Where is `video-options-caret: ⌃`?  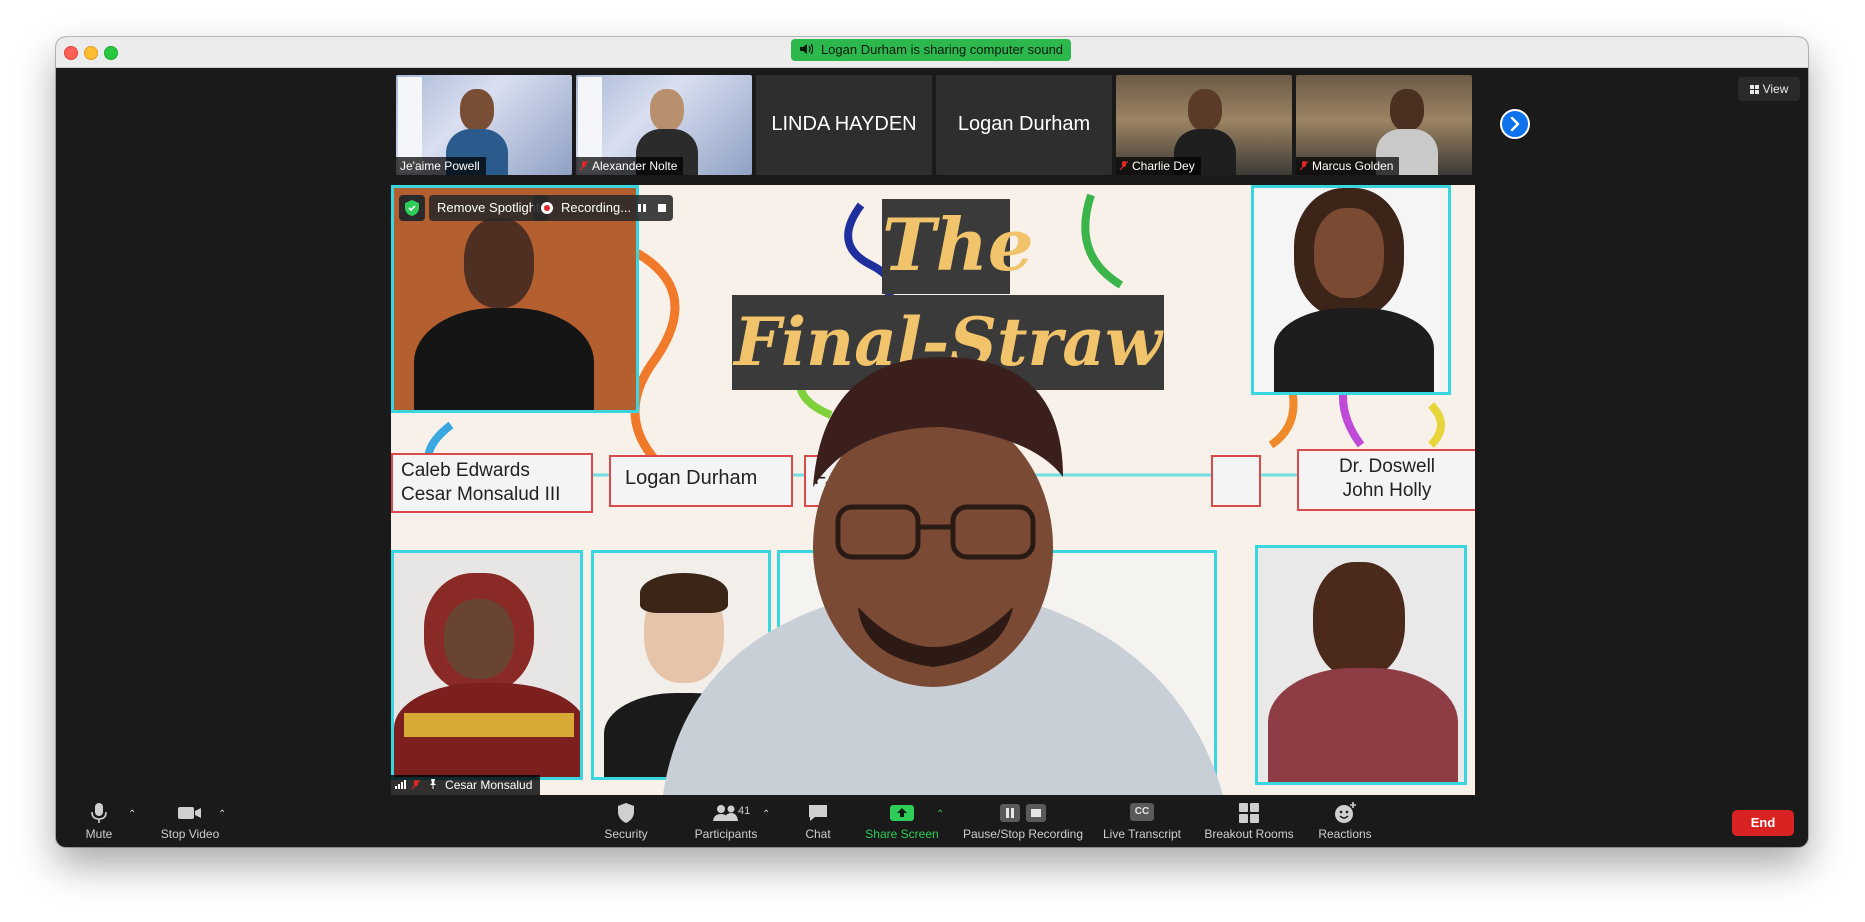 video-options-caret: ⌃ is located at coordinates (222, 814).